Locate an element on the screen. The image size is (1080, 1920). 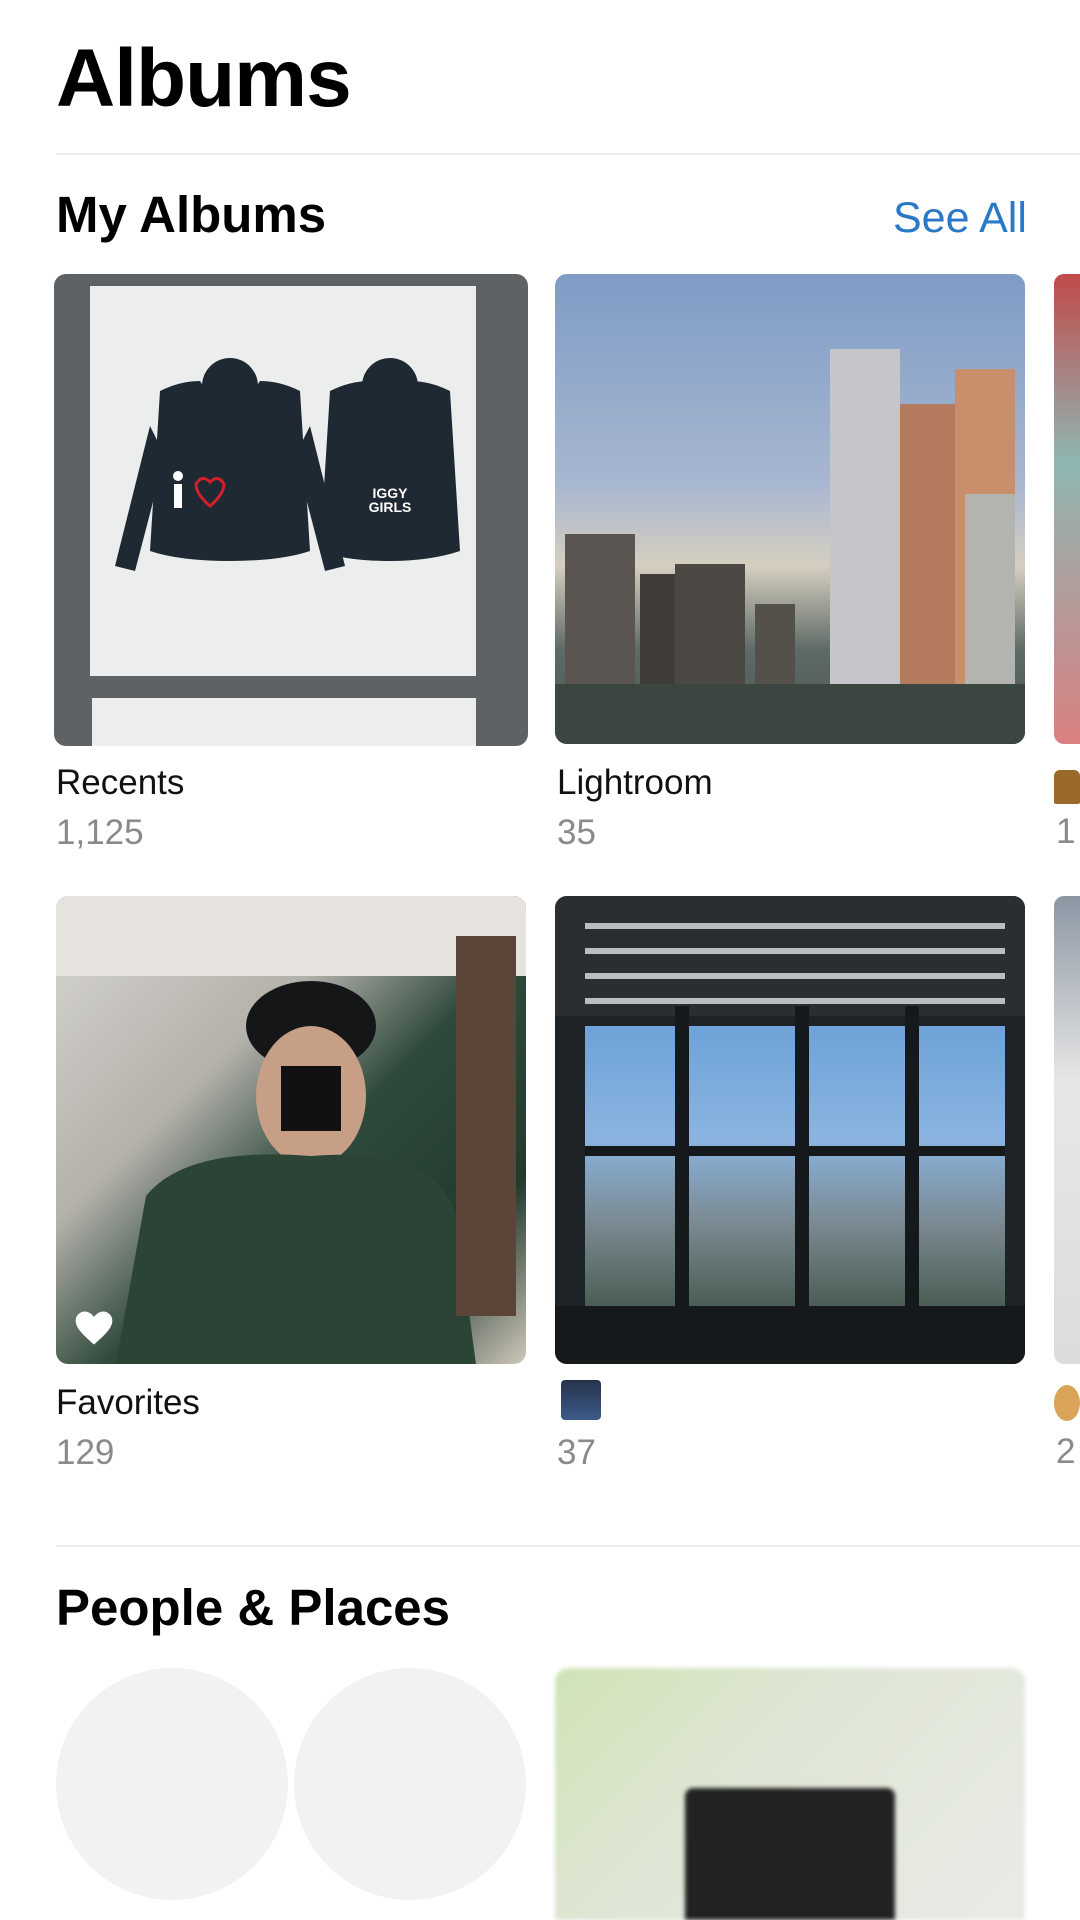
section-divider is located at coordinates (568, 1546).